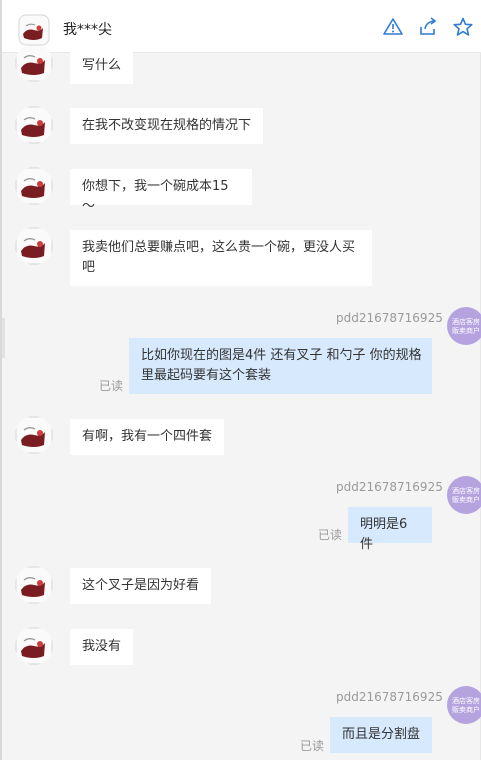  I want to click on message-bubble: 在我不改变现在规格的情况下, so click(166, 126).